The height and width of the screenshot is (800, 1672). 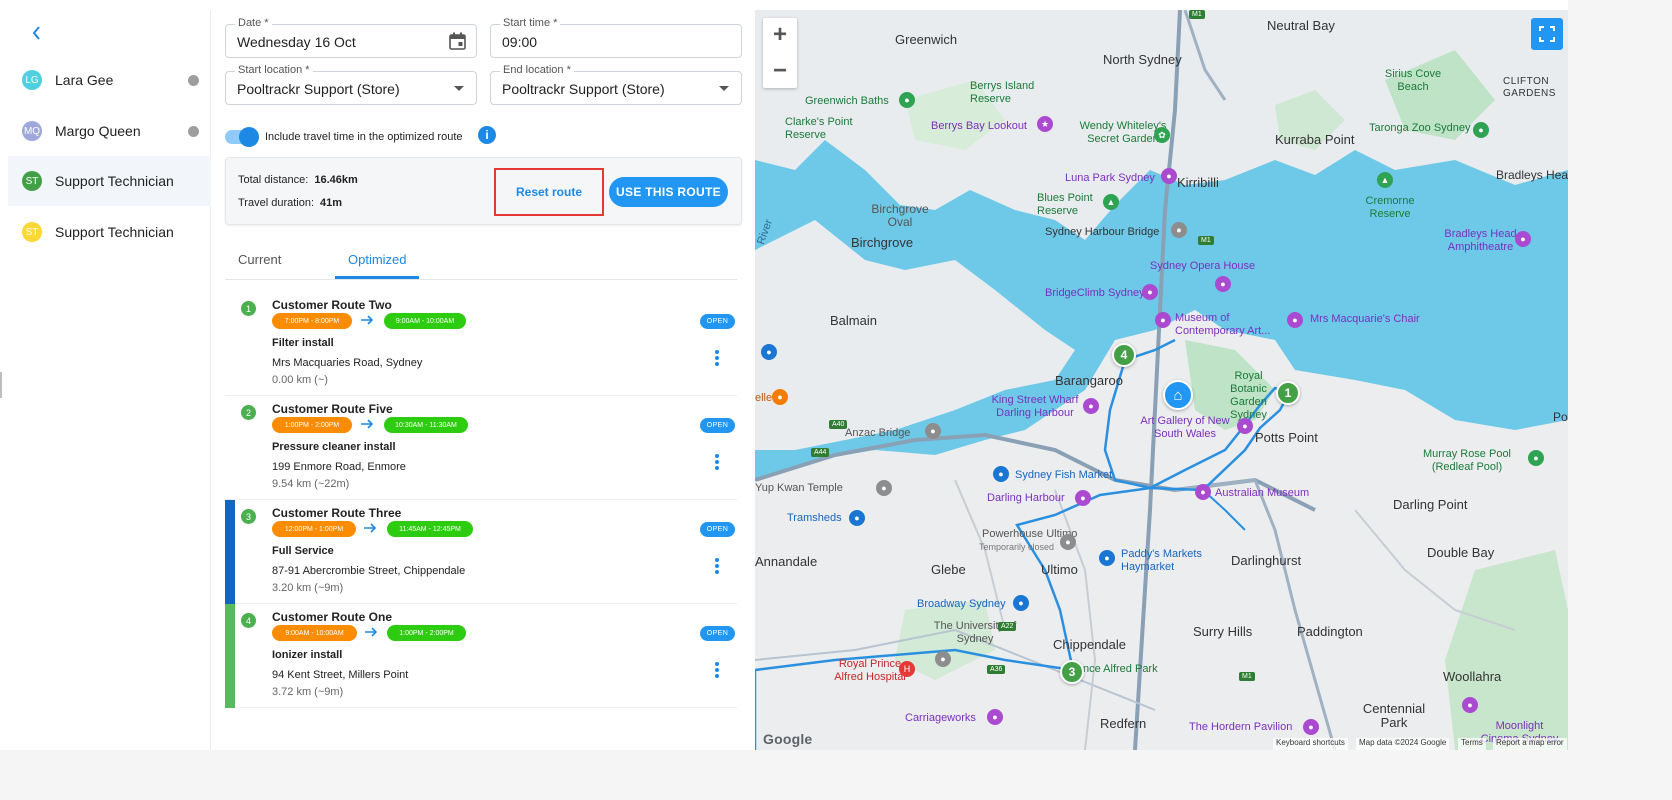 What do you see at coordinates (230, 656) in the screenshot?
I see `route-color-bar` at bounding box center [230, 656].